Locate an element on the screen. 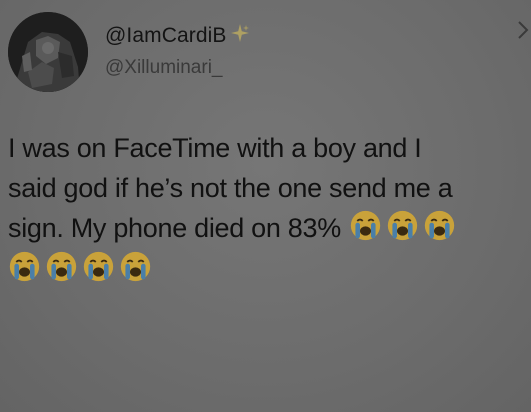 The width and height of the screenshot is (531, 412). avatar-image is located at coordinates (48, 52).